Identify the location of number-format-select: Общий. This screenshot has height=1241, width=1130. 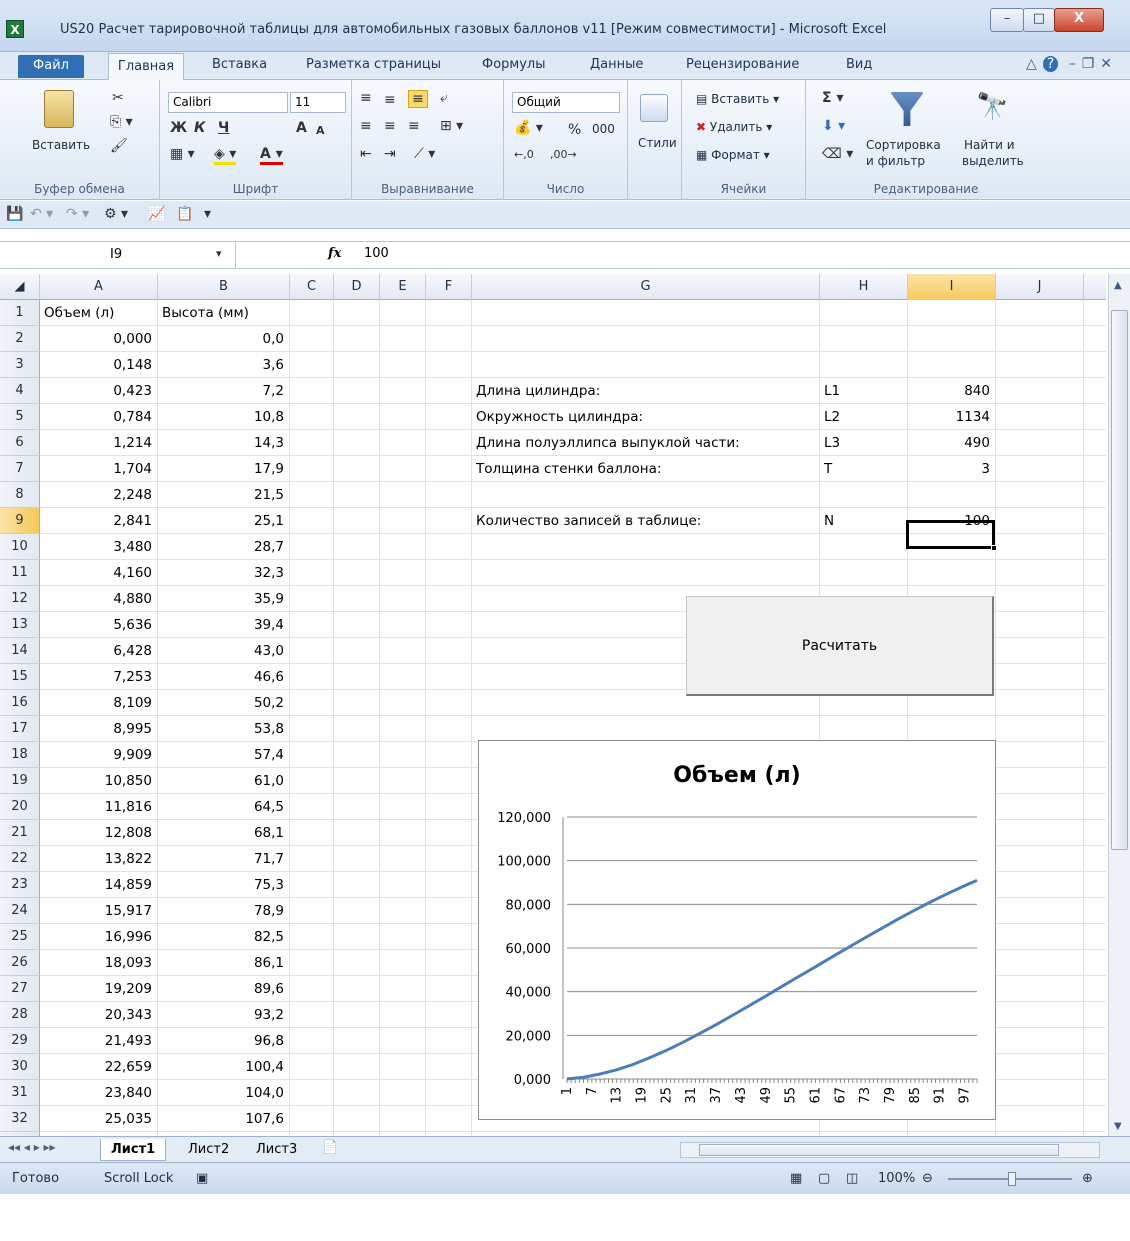
(566, 102).